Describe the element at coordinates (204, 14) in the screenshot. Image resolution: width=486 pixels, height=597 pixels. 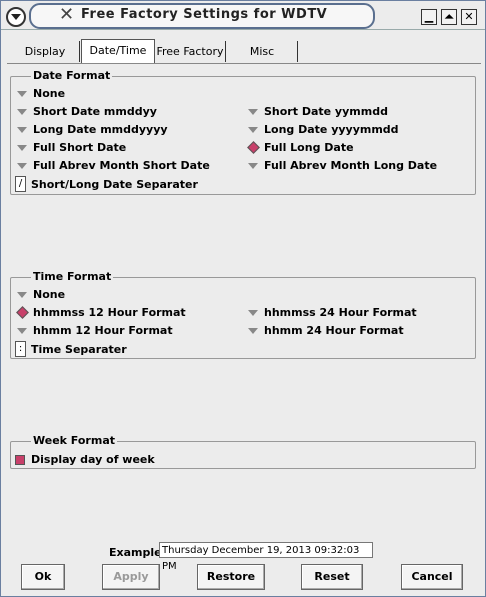
I see `window-title: Free Factory Settings for WDTV` at that location.